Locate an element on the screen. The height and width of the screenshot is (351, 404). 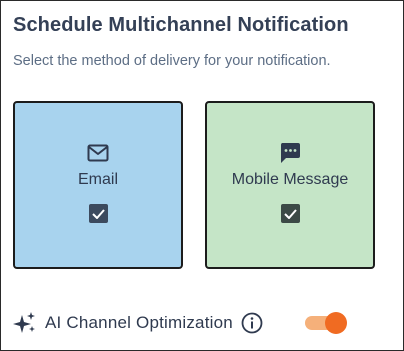
ai-optimization-row: AI Channel Optimization is located at coordinates (138, 323).